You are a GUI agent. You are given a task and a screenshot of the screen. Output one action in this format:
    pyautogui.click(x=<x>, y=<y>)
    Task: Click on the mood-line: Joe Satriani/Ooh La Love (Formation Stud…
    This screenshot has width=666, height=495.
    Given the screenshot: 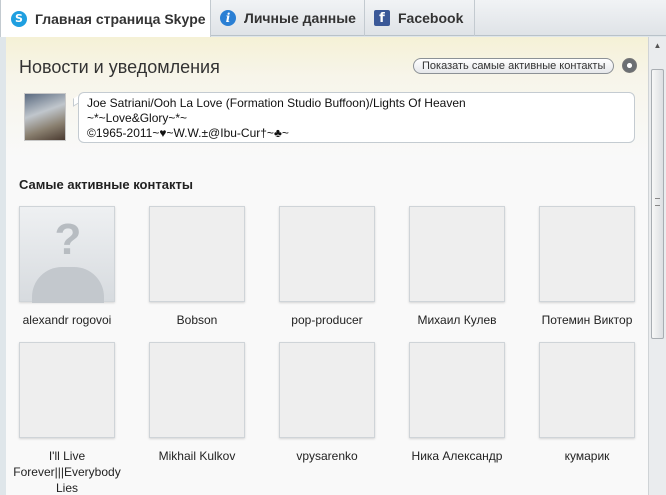 What is the action you would take?
    pyautogui.click(x=276, y=103)
    